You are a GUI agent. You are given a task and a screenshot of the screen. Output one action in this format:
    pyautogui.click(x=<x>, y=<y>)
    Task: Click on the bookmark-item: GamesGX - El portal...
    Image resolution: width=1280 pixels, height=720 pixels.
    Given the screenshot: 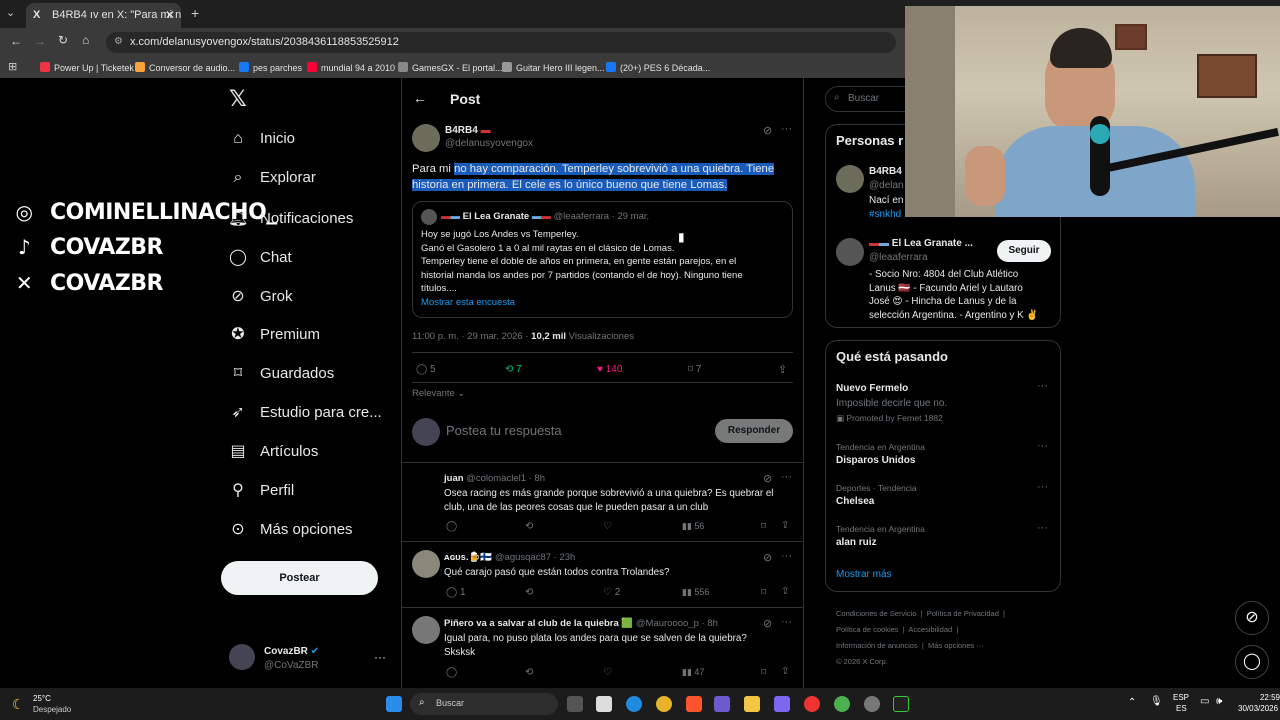 What is the action you would take?
    pyautogui.click(x=450, y=67)
    